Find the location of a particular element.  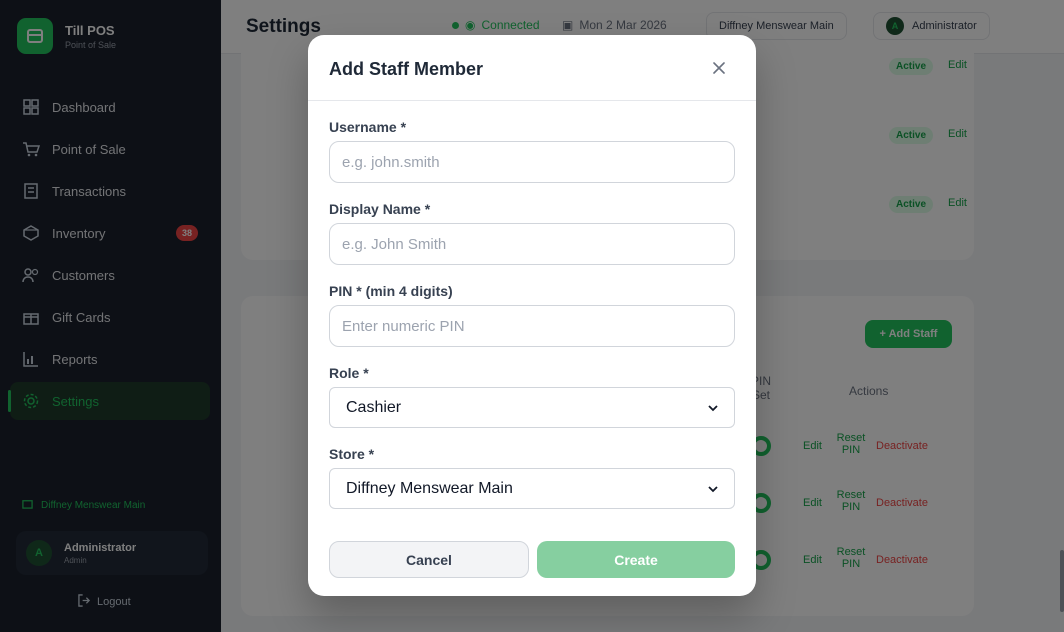

role-select: Cashier is located at coordinates (532, 407).